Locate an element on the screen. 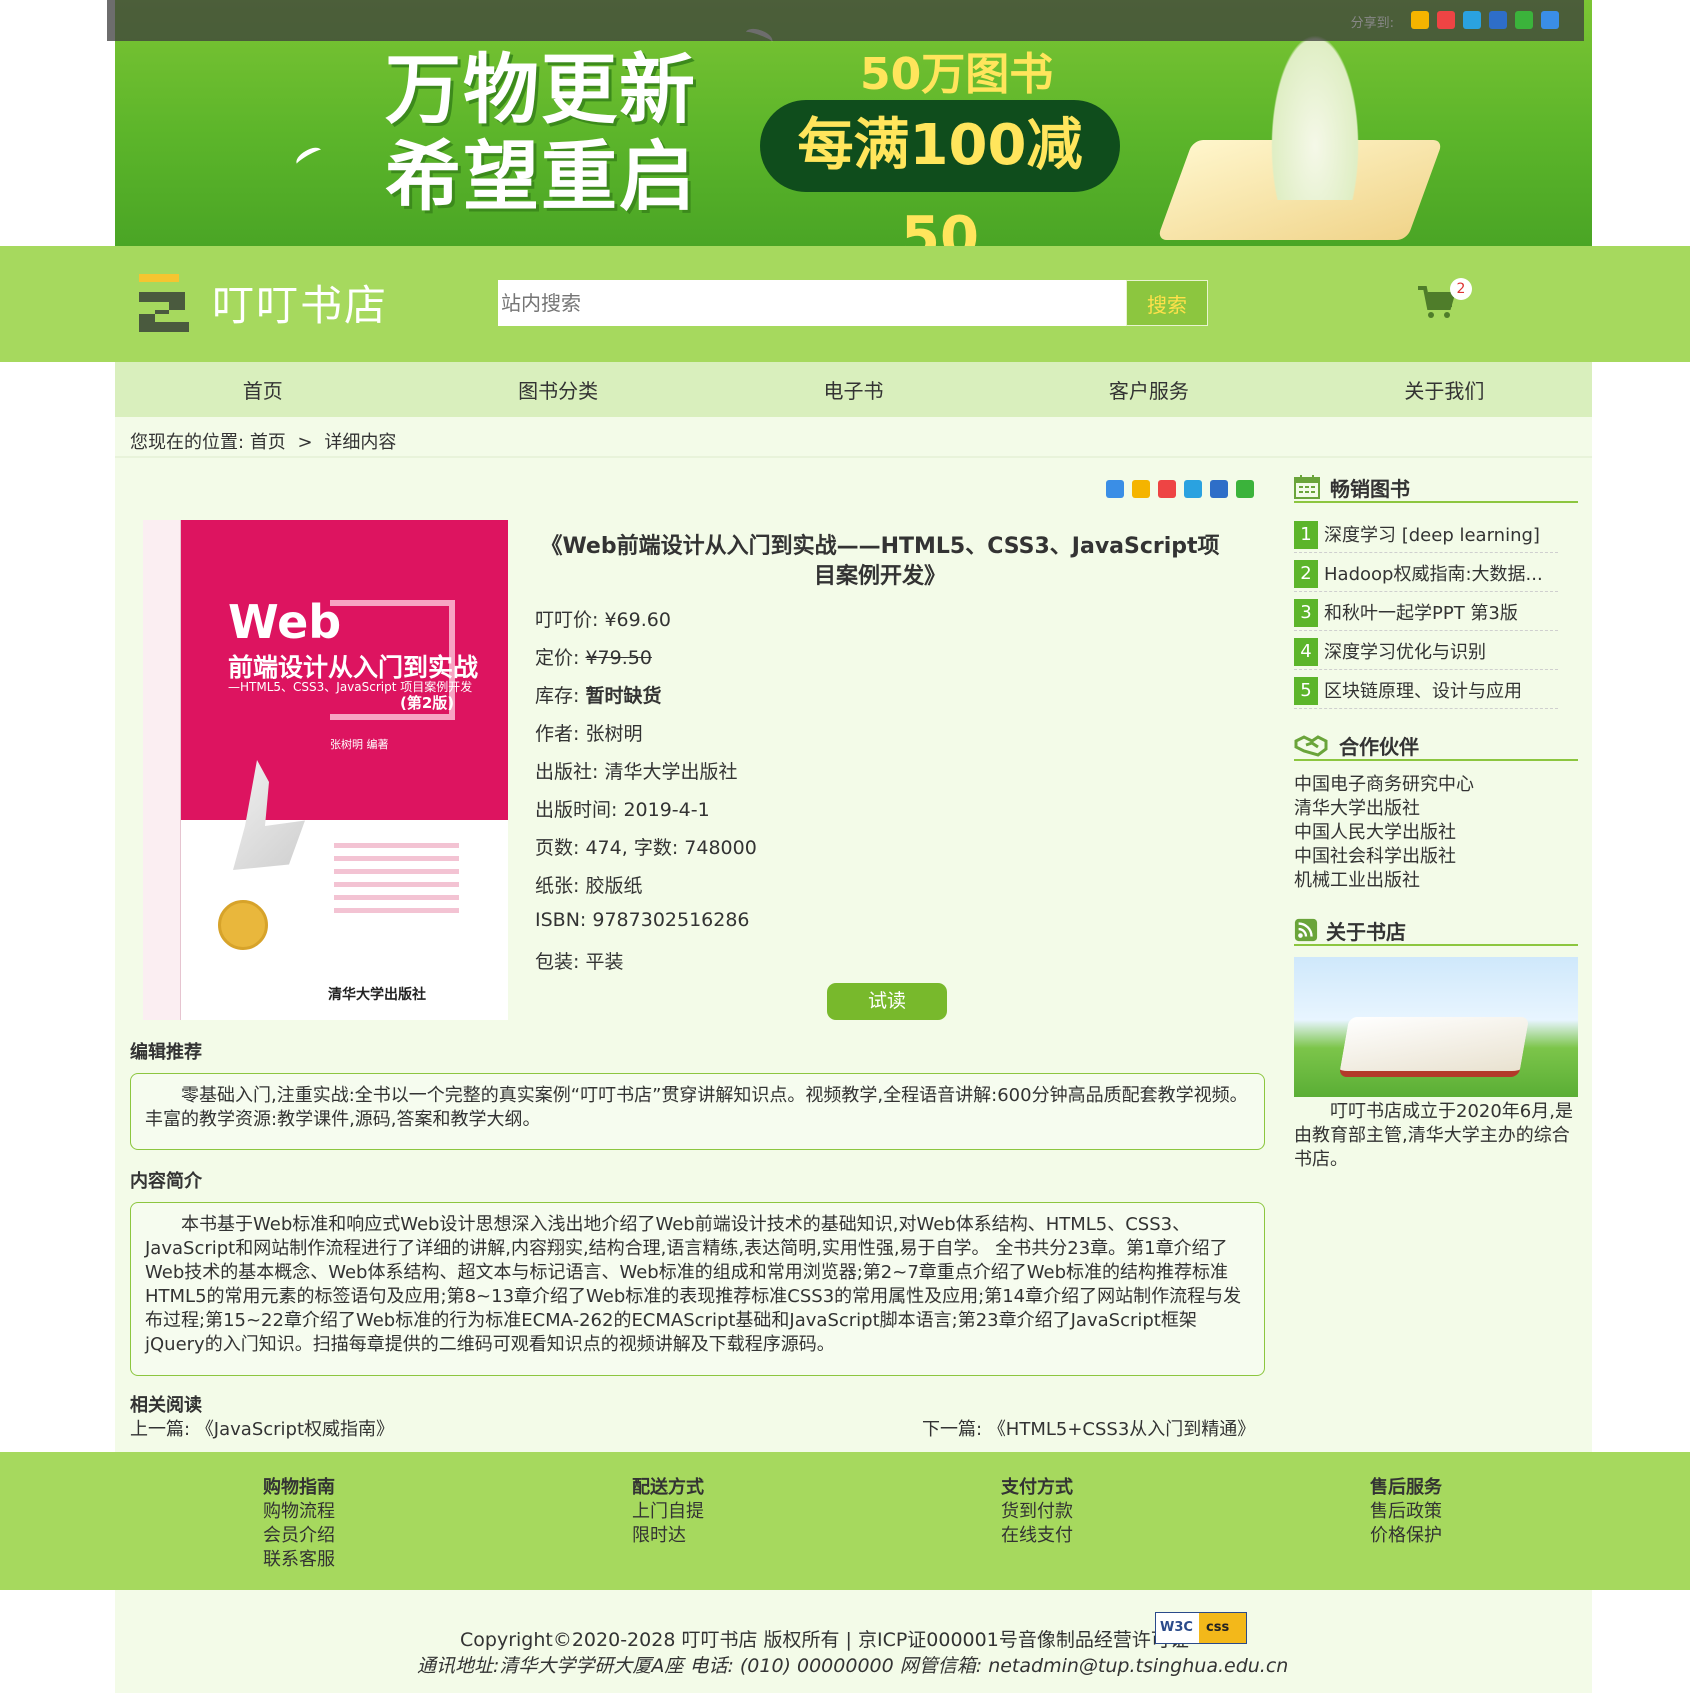  handshake-icon is located at coordinates (1311, 746).